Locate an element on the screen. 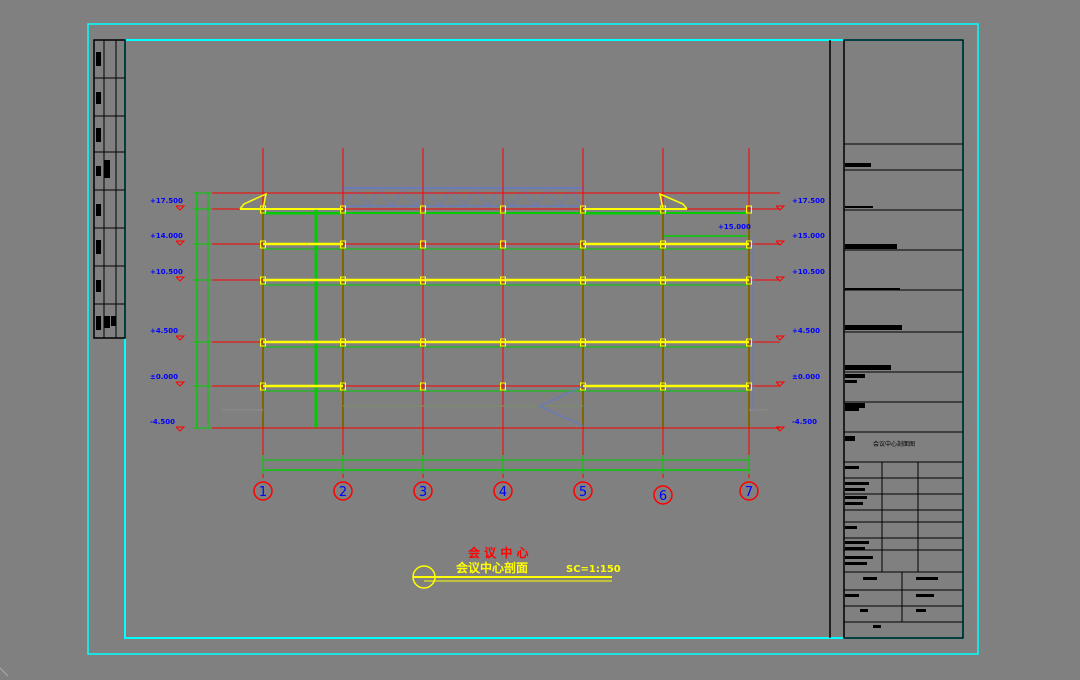 This screenshot has width=1080, height=680. axis-label: 5 is located at coordinates (583, 492).